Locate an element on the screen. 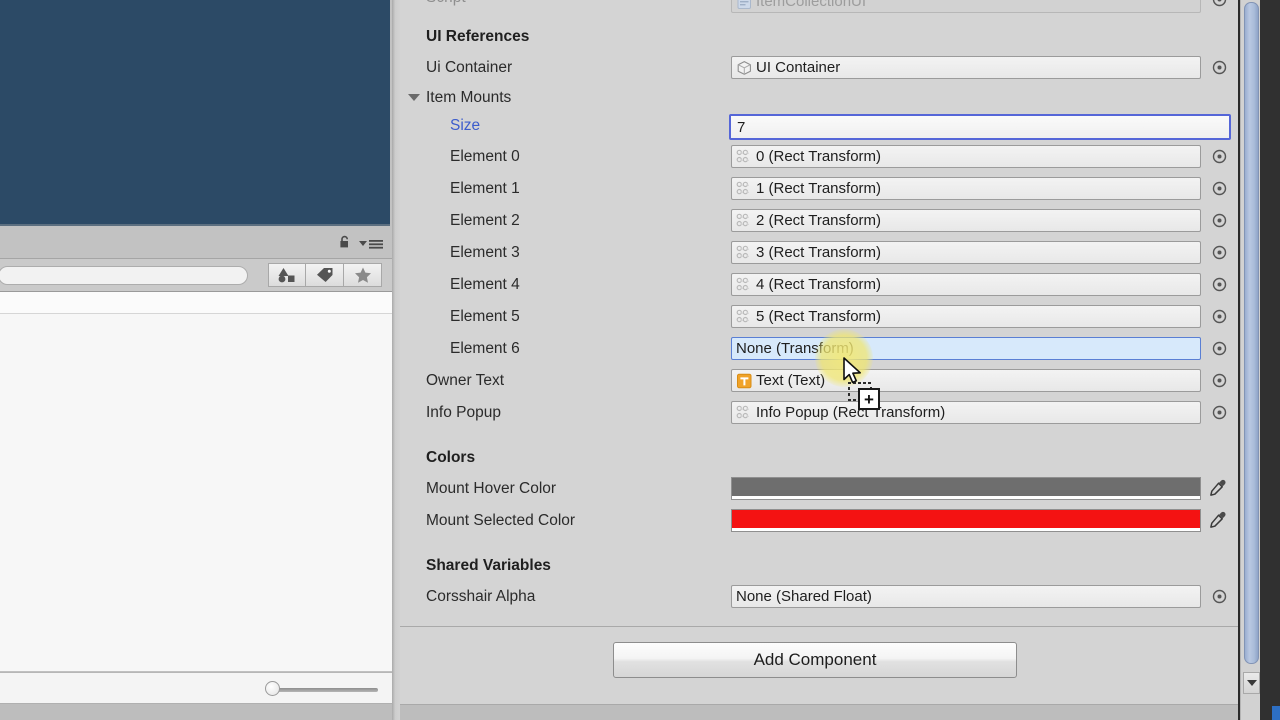 The width and height of the screenshot is (1280, 720). object-reference-field: 3 (Rect Transform) is located at coordinates (966, 252).